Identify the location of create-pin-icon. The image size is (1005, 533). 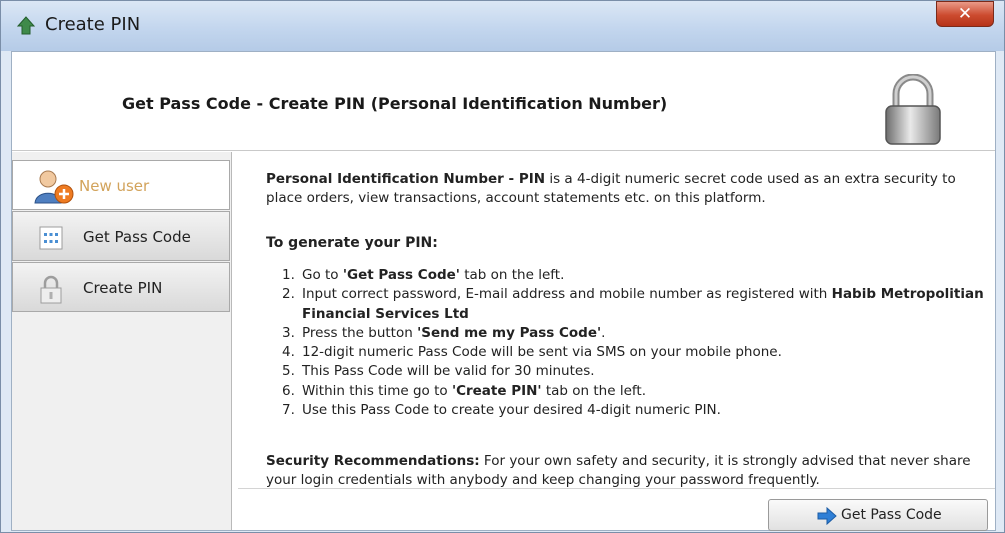
(51, 289).